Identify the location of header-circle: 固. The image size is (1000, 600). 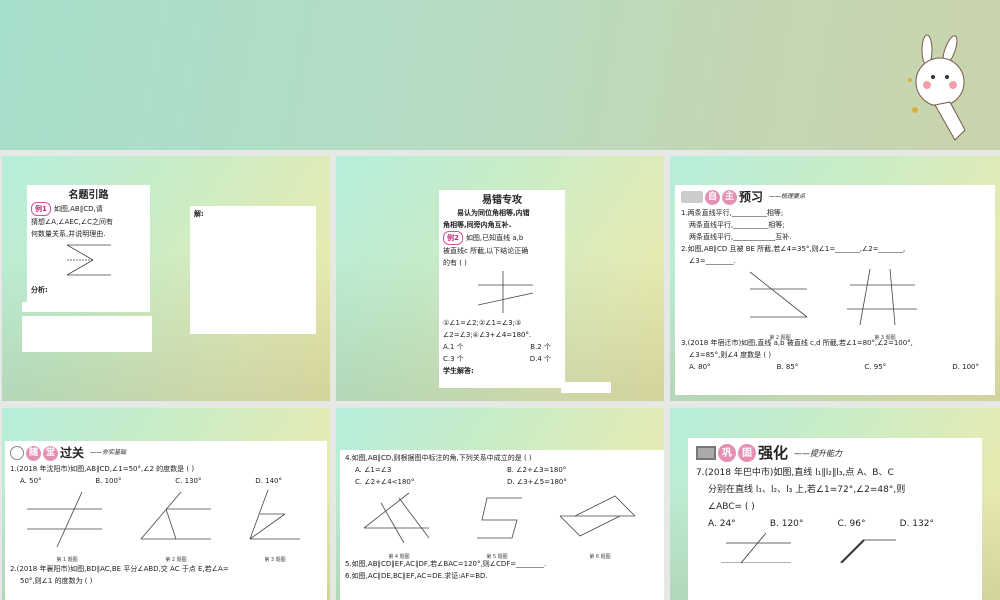
(747, 453).